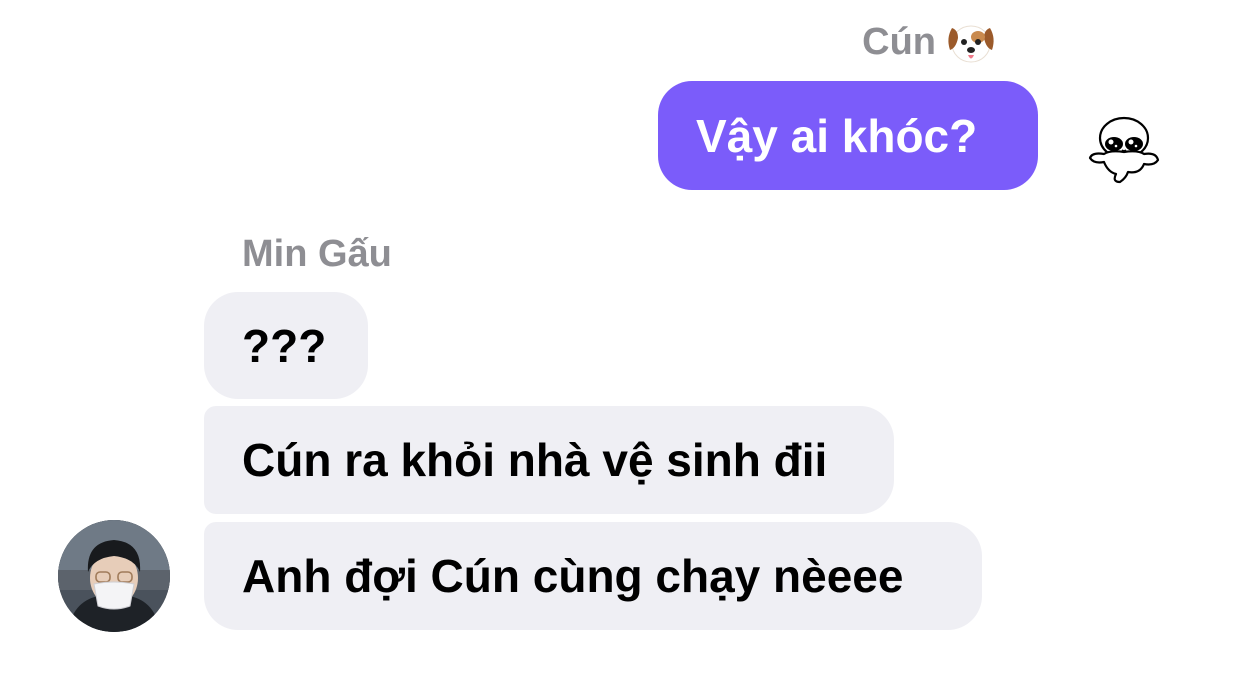  I want to click on incoming-message-bubble: Cún ra khỏi nhà vệ sinh đii, so click(549, 460).